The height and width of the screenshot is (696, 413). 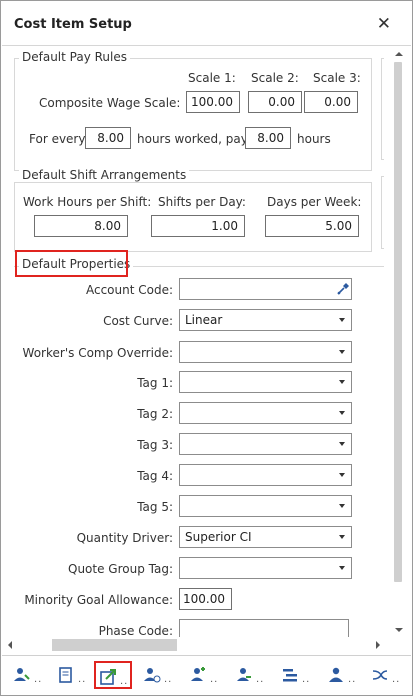 I want to click on list-icon, so click(x=290, y=675).